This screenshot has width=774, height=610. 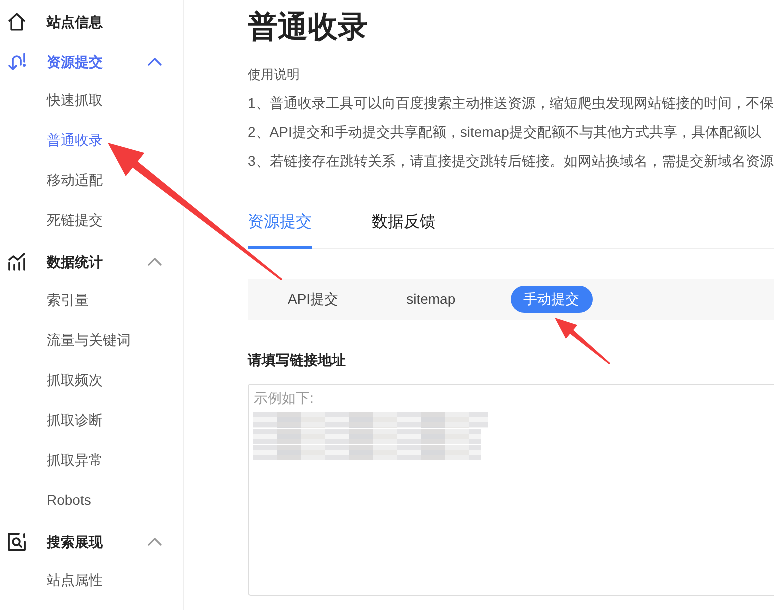 What do you see at coordinates (91, 460) in the screenshot?
I see `sidebar-item: 抓取异常` at bounding box center [91, 460].